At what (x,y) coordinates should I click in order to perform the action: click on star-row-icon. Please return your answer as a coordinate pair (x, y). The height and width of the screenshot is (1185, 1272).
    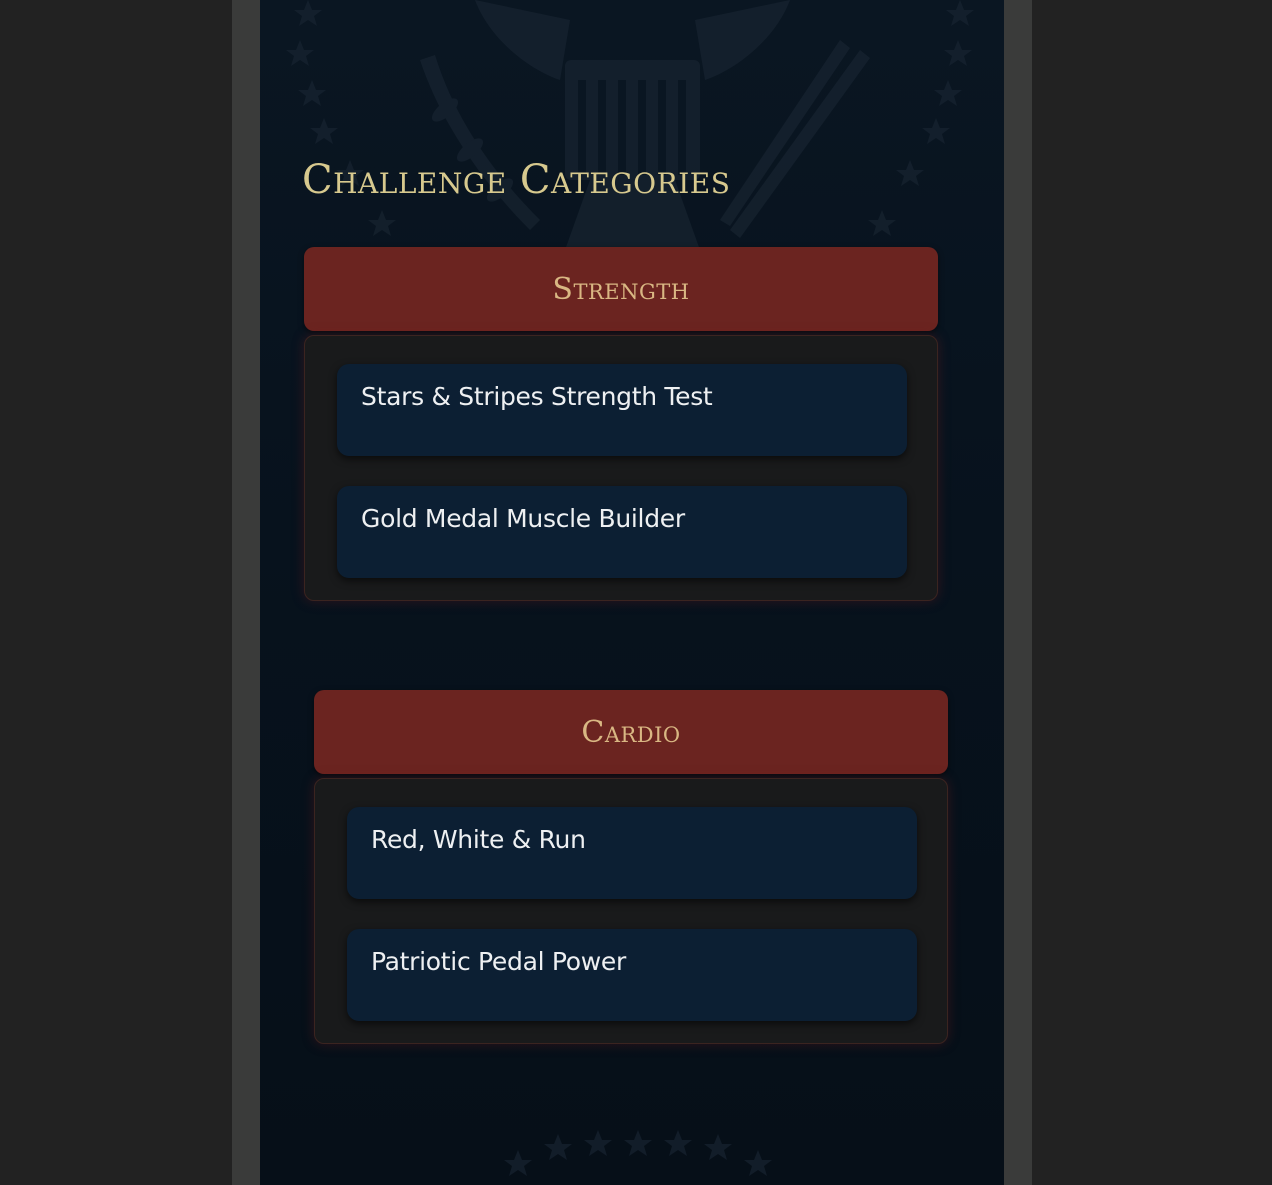
    Looking at the image, I should click on (638, 1153).